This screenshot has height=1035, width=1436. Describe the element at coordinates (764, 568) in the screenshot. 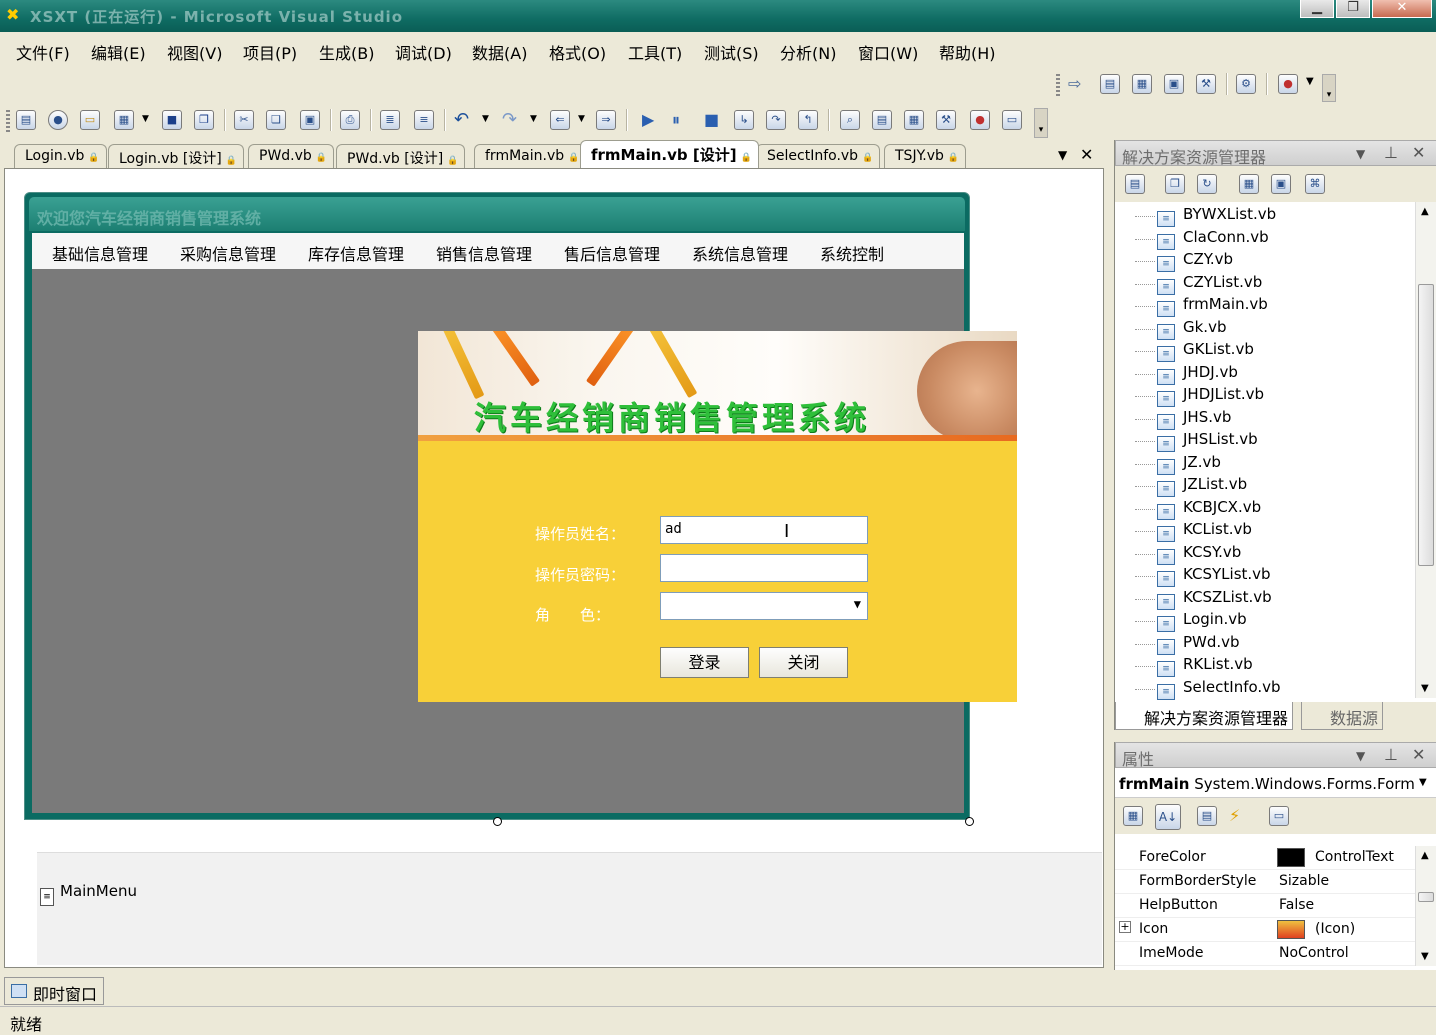

I see `password-input` at that location.